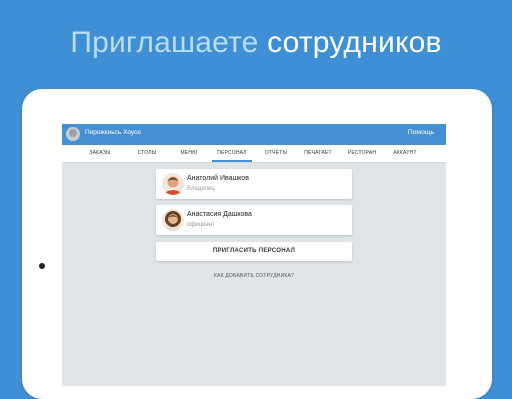 The image size is (512, 399). Describe the element at coordinates (189, 153) in the screenshot. I see `tab-menu: МЕНЮ` at that location.